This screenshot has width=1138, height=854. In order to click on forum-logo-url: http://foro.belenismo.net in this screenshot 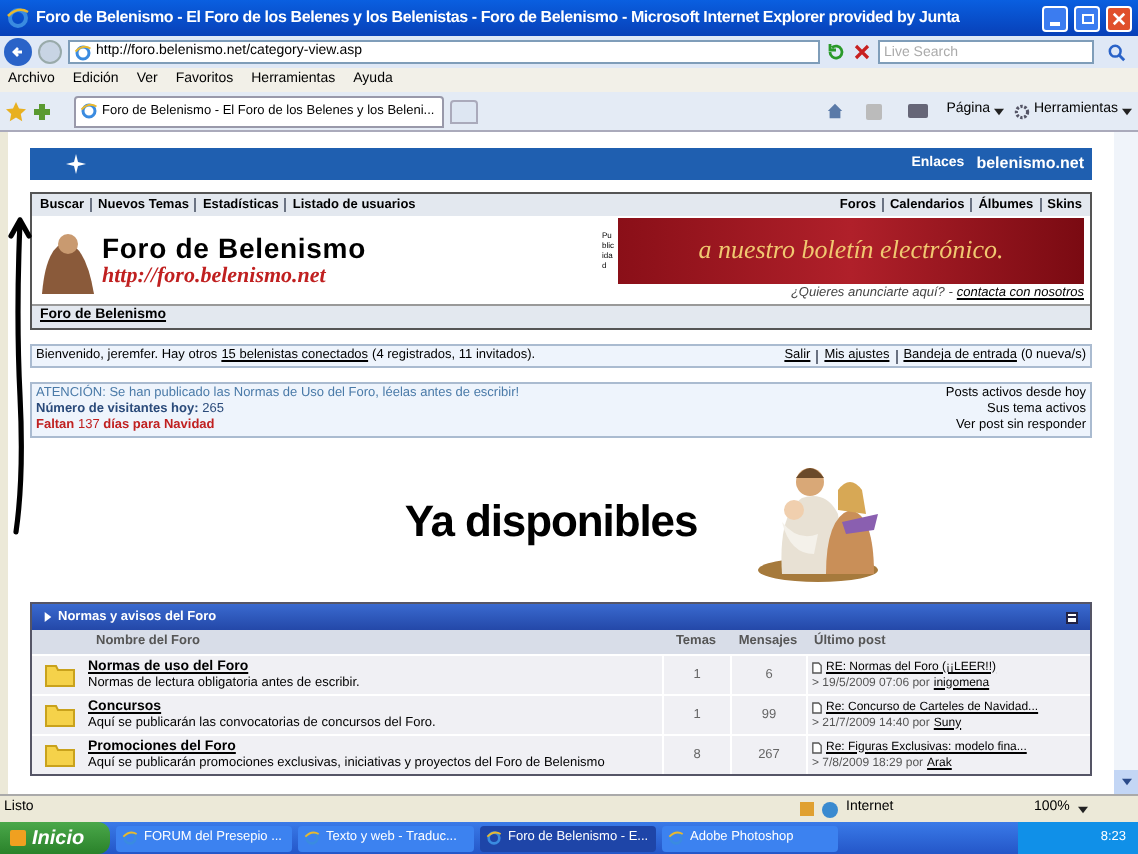, I will do `click(215, 276)`.